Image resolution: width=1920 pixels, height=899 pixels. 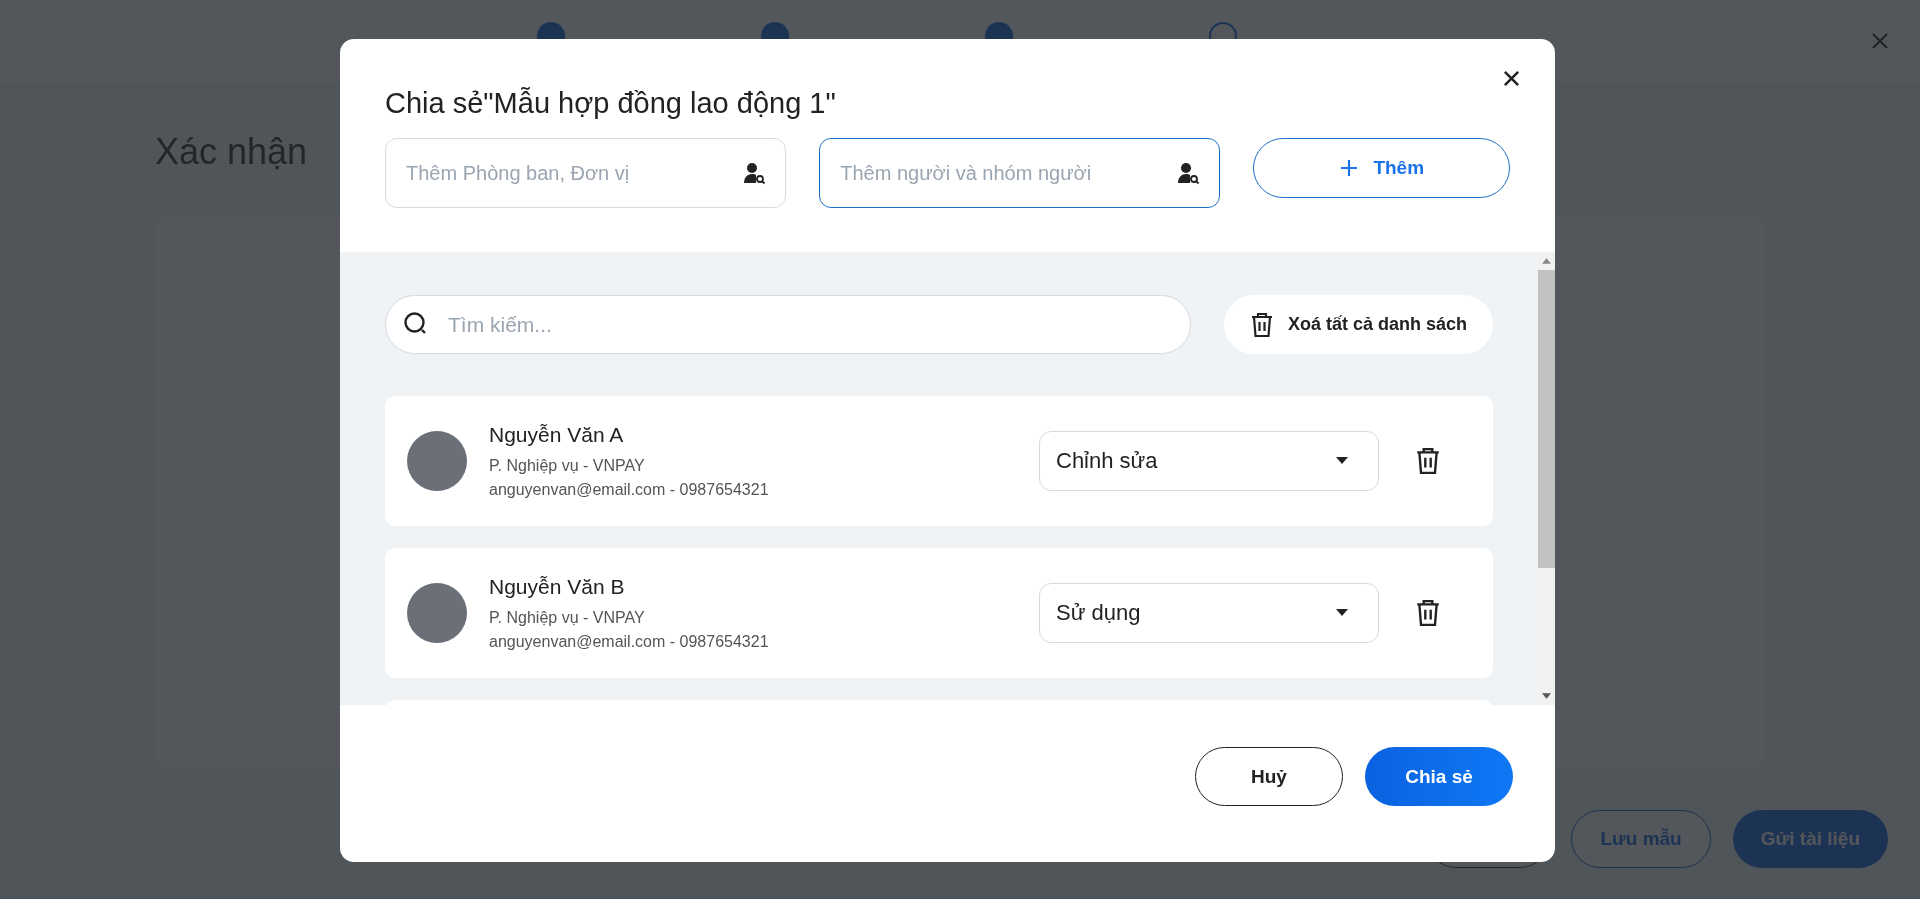 I want to click on permission-dropdown: Chỉnh sửa, so click(x=1209, y=461).